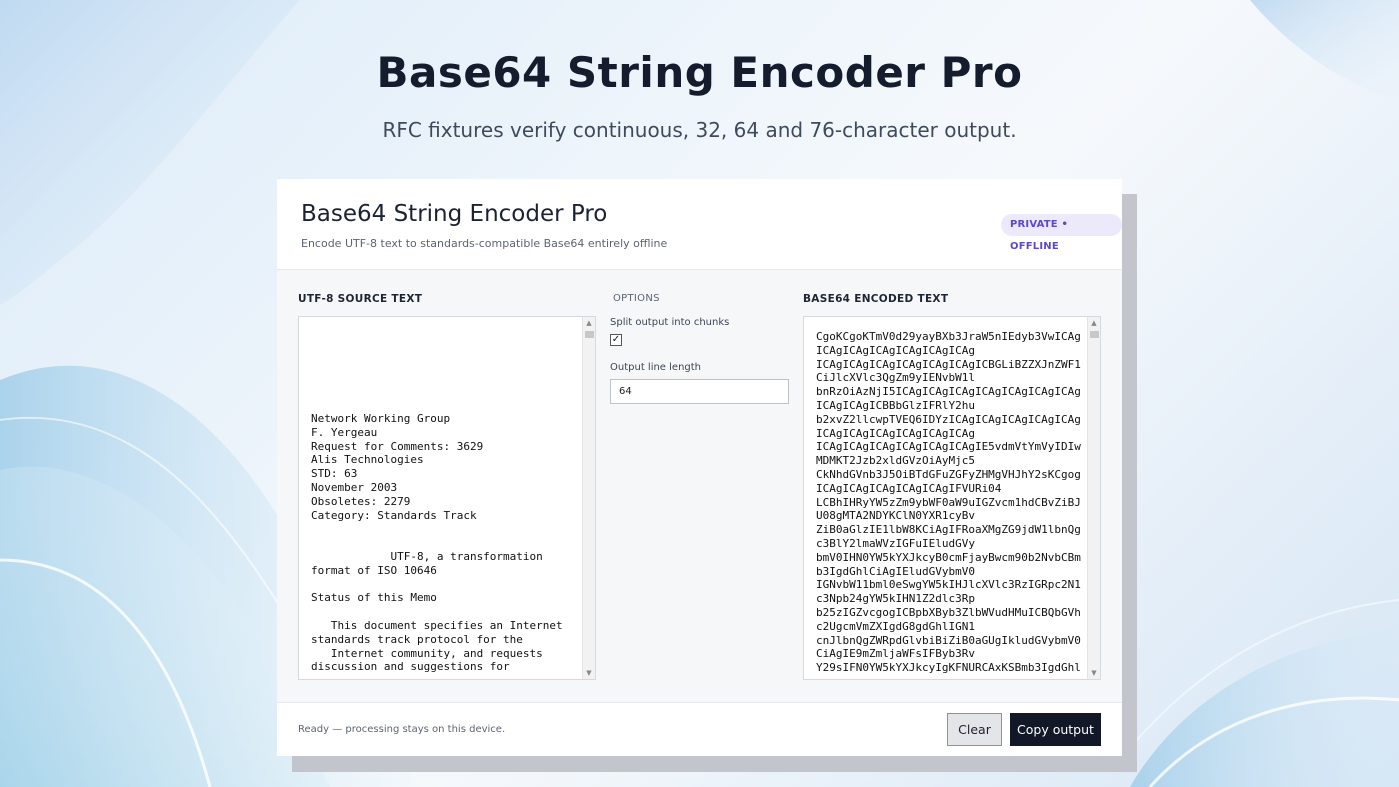 This screenshot has width=1399, height=787. I want to click on options-label: OPTIONS, so click(636, 298).